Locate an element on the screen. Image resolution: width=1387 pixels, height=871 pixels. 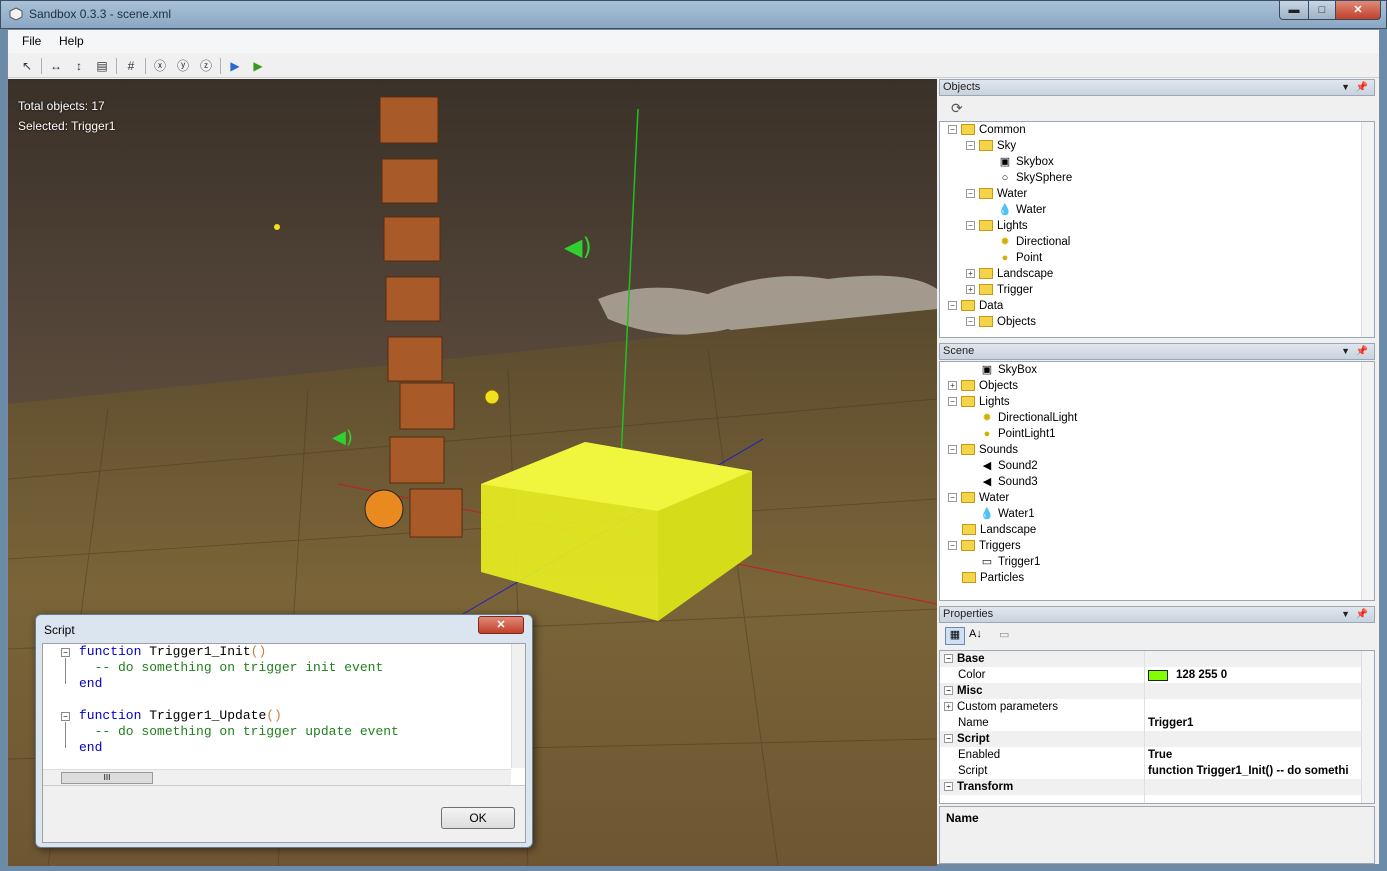
properties-panel-header: Properties ▼ 📌 is located at coordinates (1157, 614).